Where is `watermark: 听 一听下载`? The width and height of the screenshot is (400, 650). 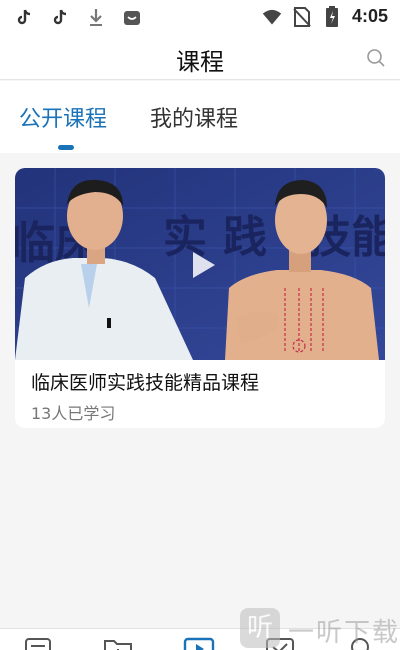
watermark: 听 一听下载 is located at coordinates (320, 628).